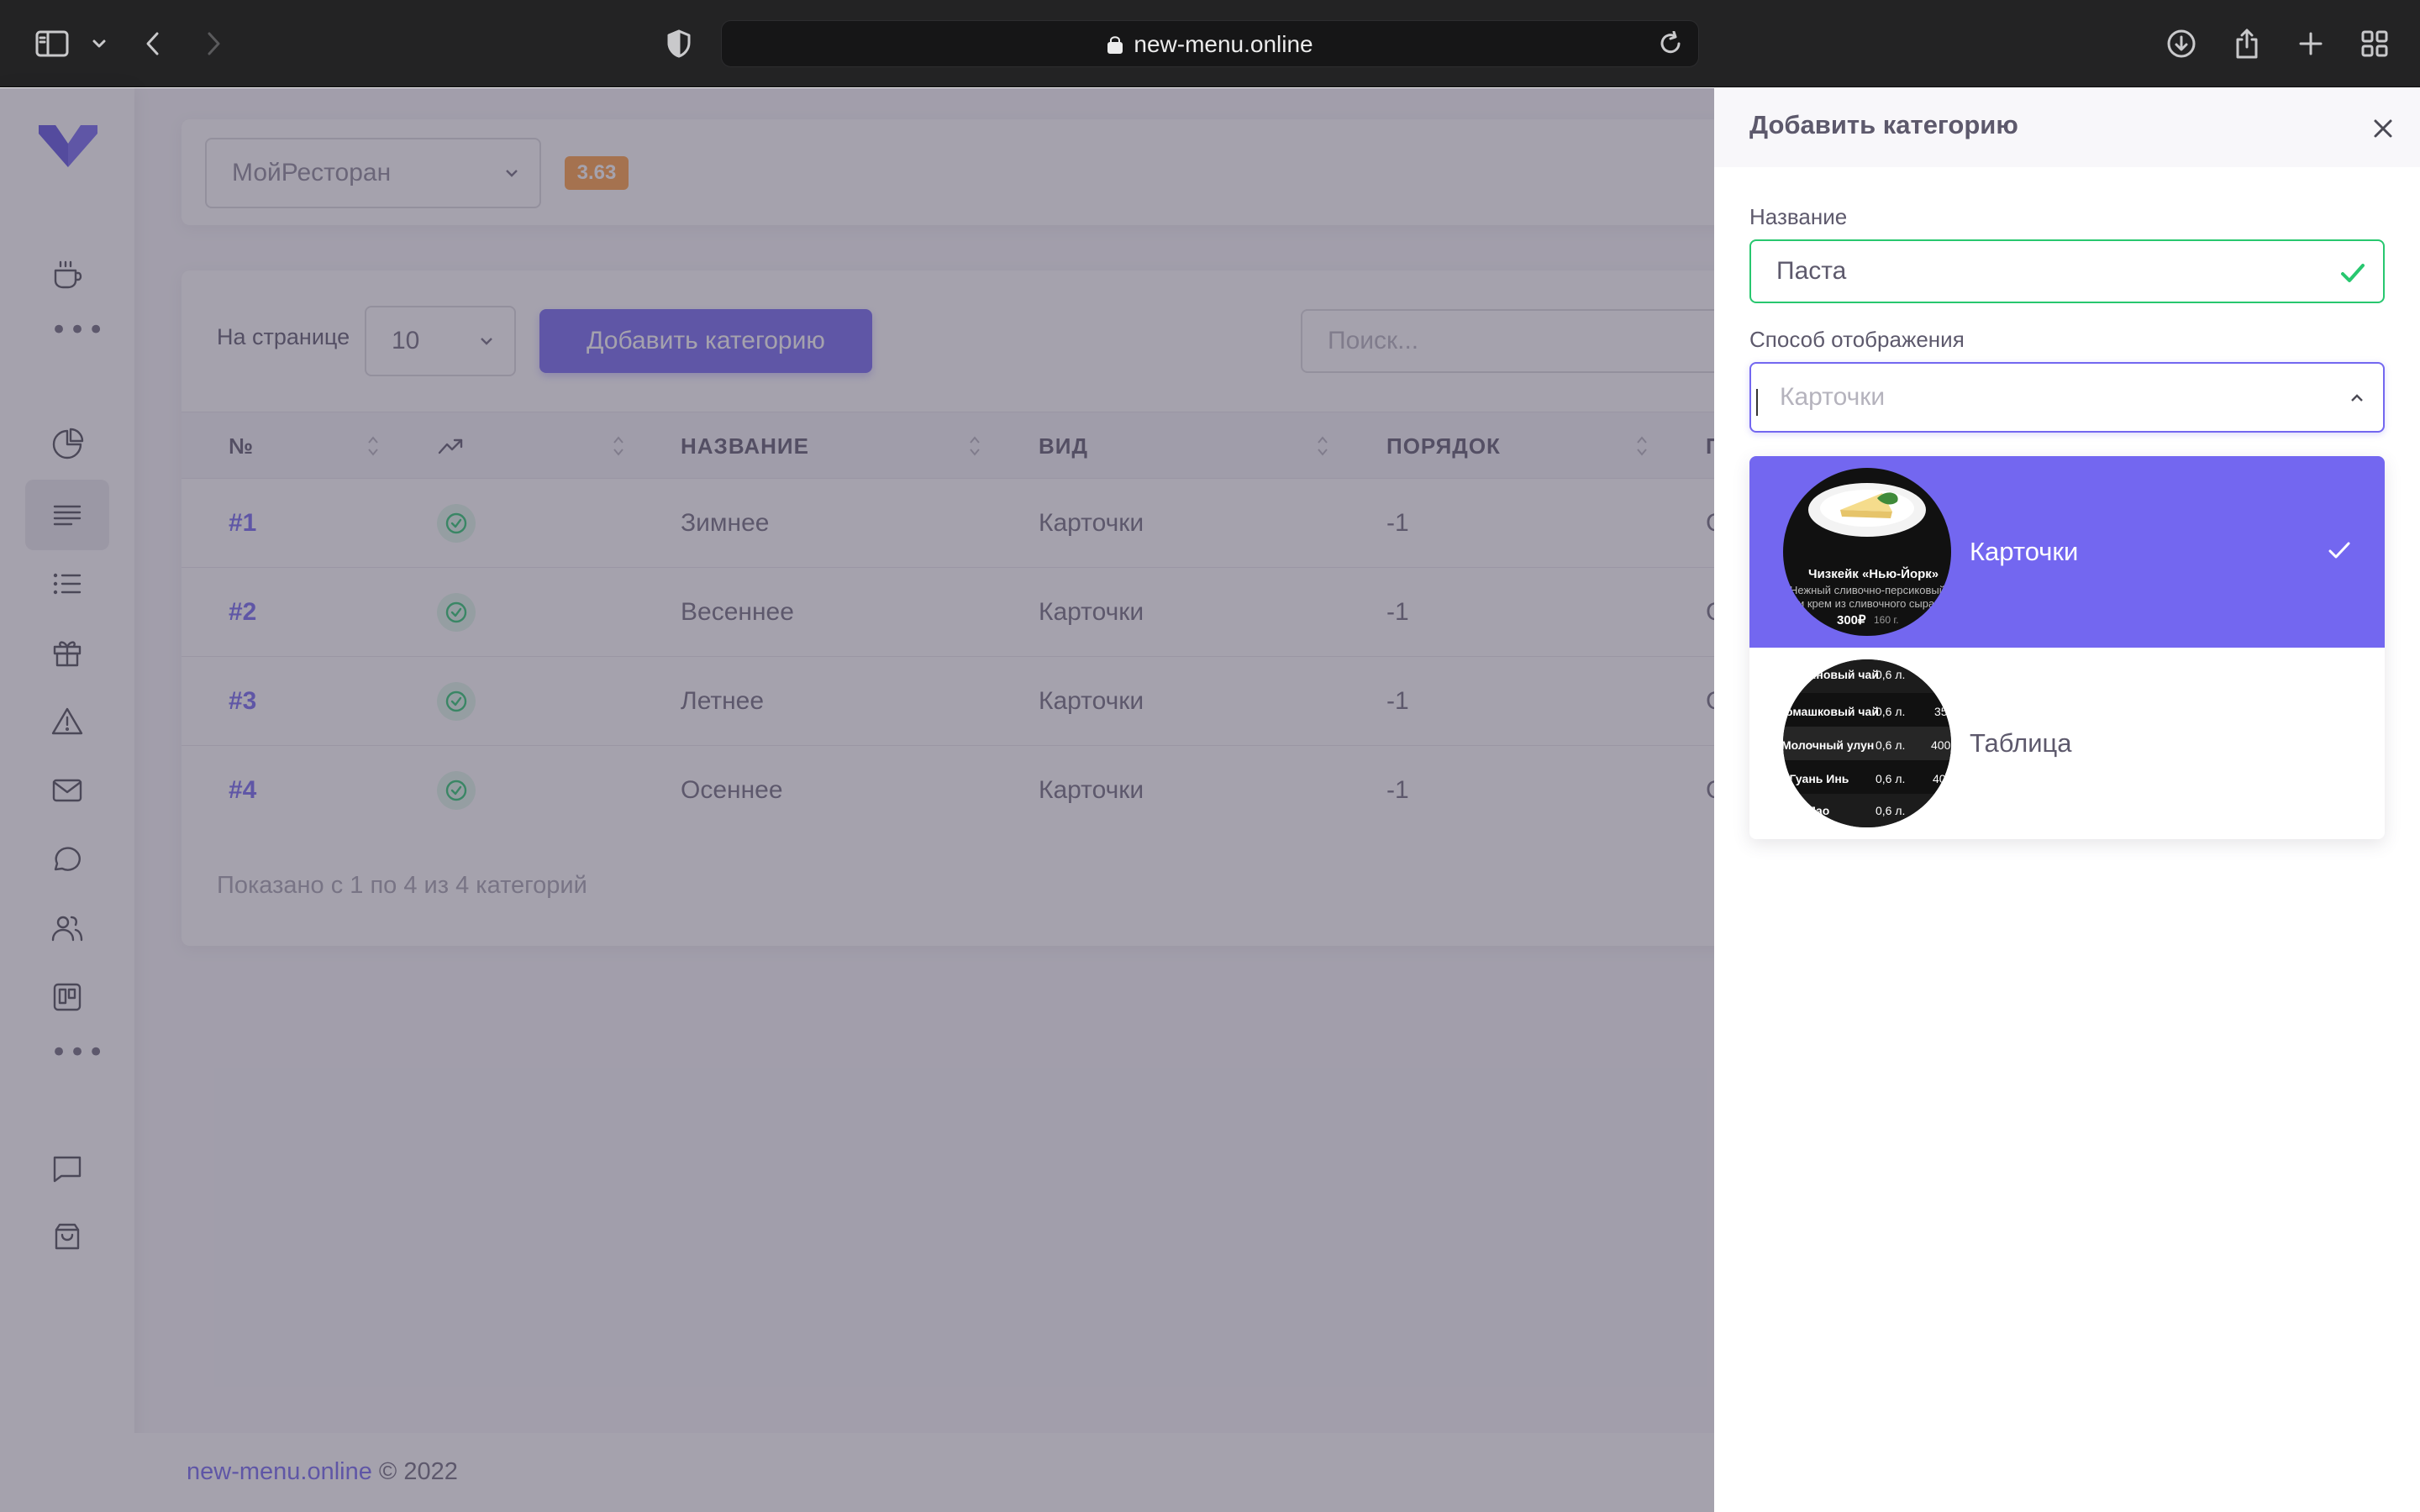 The image size is (2420, 1512). Describe the element at coordinates (1833, 397) in the screenshot. I see `display-select-placeholder: Карточки` at that location.